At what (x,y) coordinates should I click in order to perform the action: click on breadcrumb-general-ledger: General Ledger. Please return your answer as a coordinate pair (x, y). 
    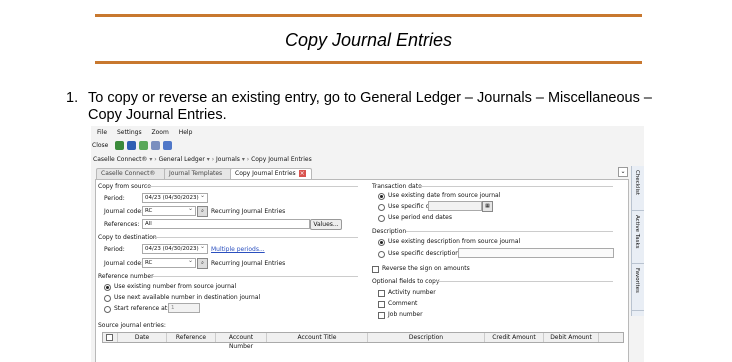
    Looking at the image, I should click on (182, 159).